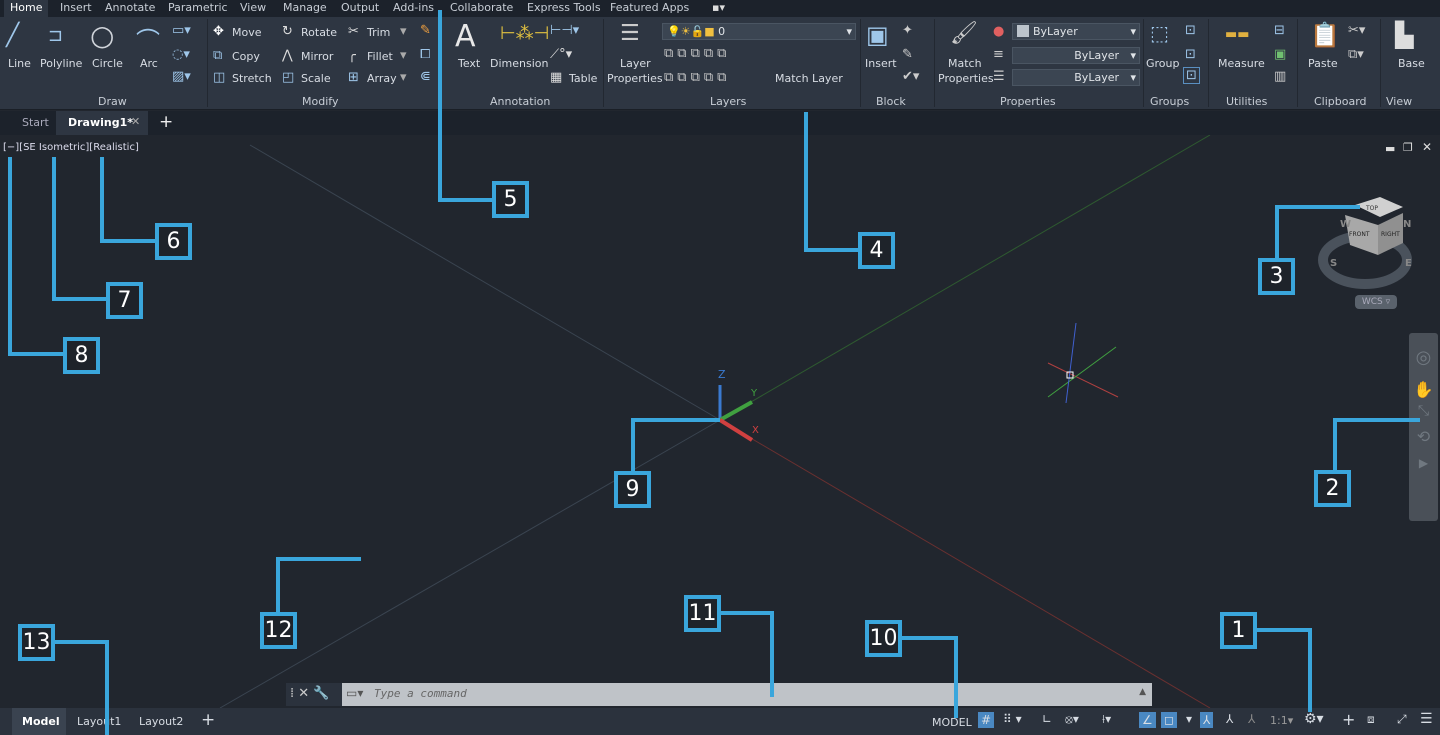  I want to click on properties-panel-title: Properties, so click(1028, 101).